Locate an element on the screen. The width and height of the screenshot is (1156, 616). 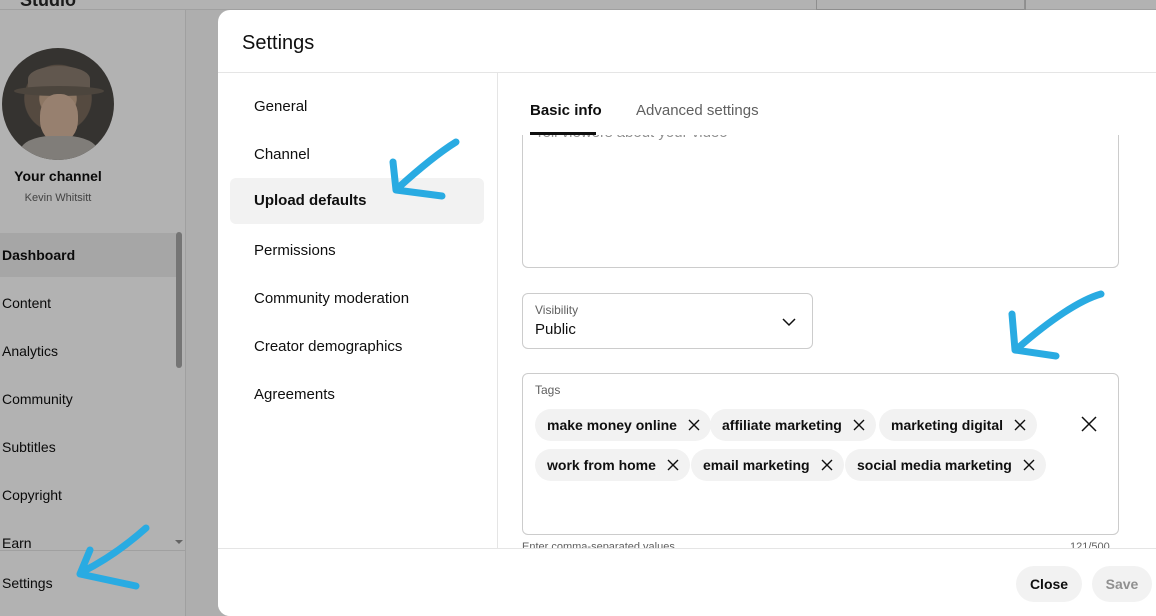
menu-divider is located at coordinates (497, 310).